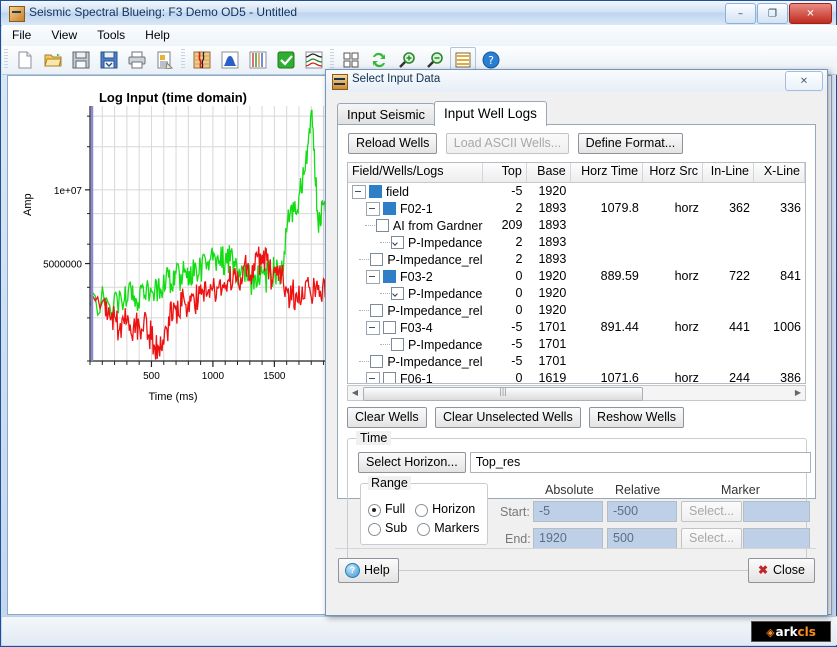 The width and height of the screenshot is (837, 647). What do you see at coordinates (490, 113) in the screenshot?
I see `tab-input-well-logs: Input Well Logs` at bounding box center [490, 113].